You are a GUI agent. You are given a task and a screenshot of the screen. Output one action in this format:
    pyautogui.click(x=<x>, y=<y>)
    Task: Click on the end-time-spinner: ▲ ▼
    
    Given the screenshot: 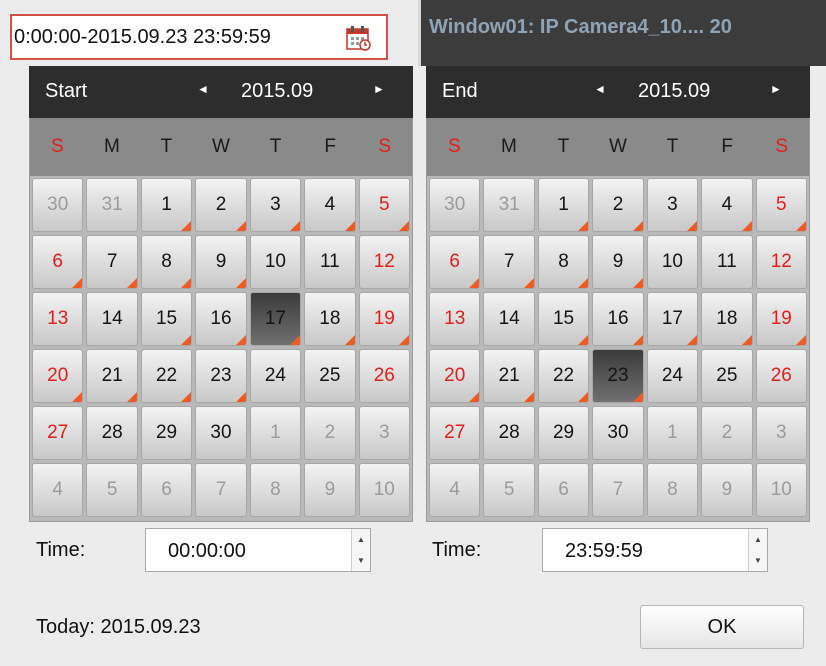 What is the action you would take?
    pyautogui.click(x=757, y=550)
    